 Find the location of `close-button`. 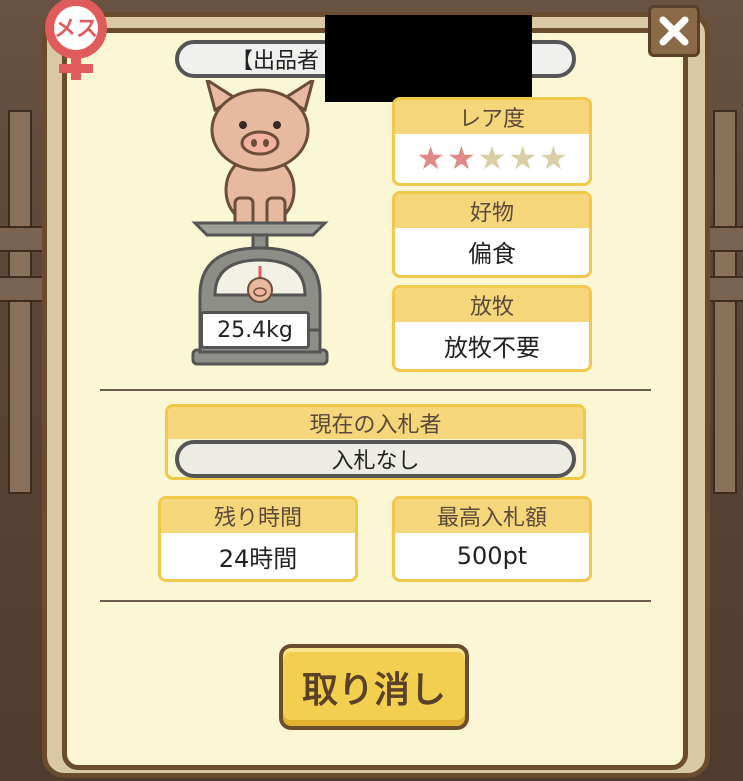

close-button is located at coordinates (674, 31).